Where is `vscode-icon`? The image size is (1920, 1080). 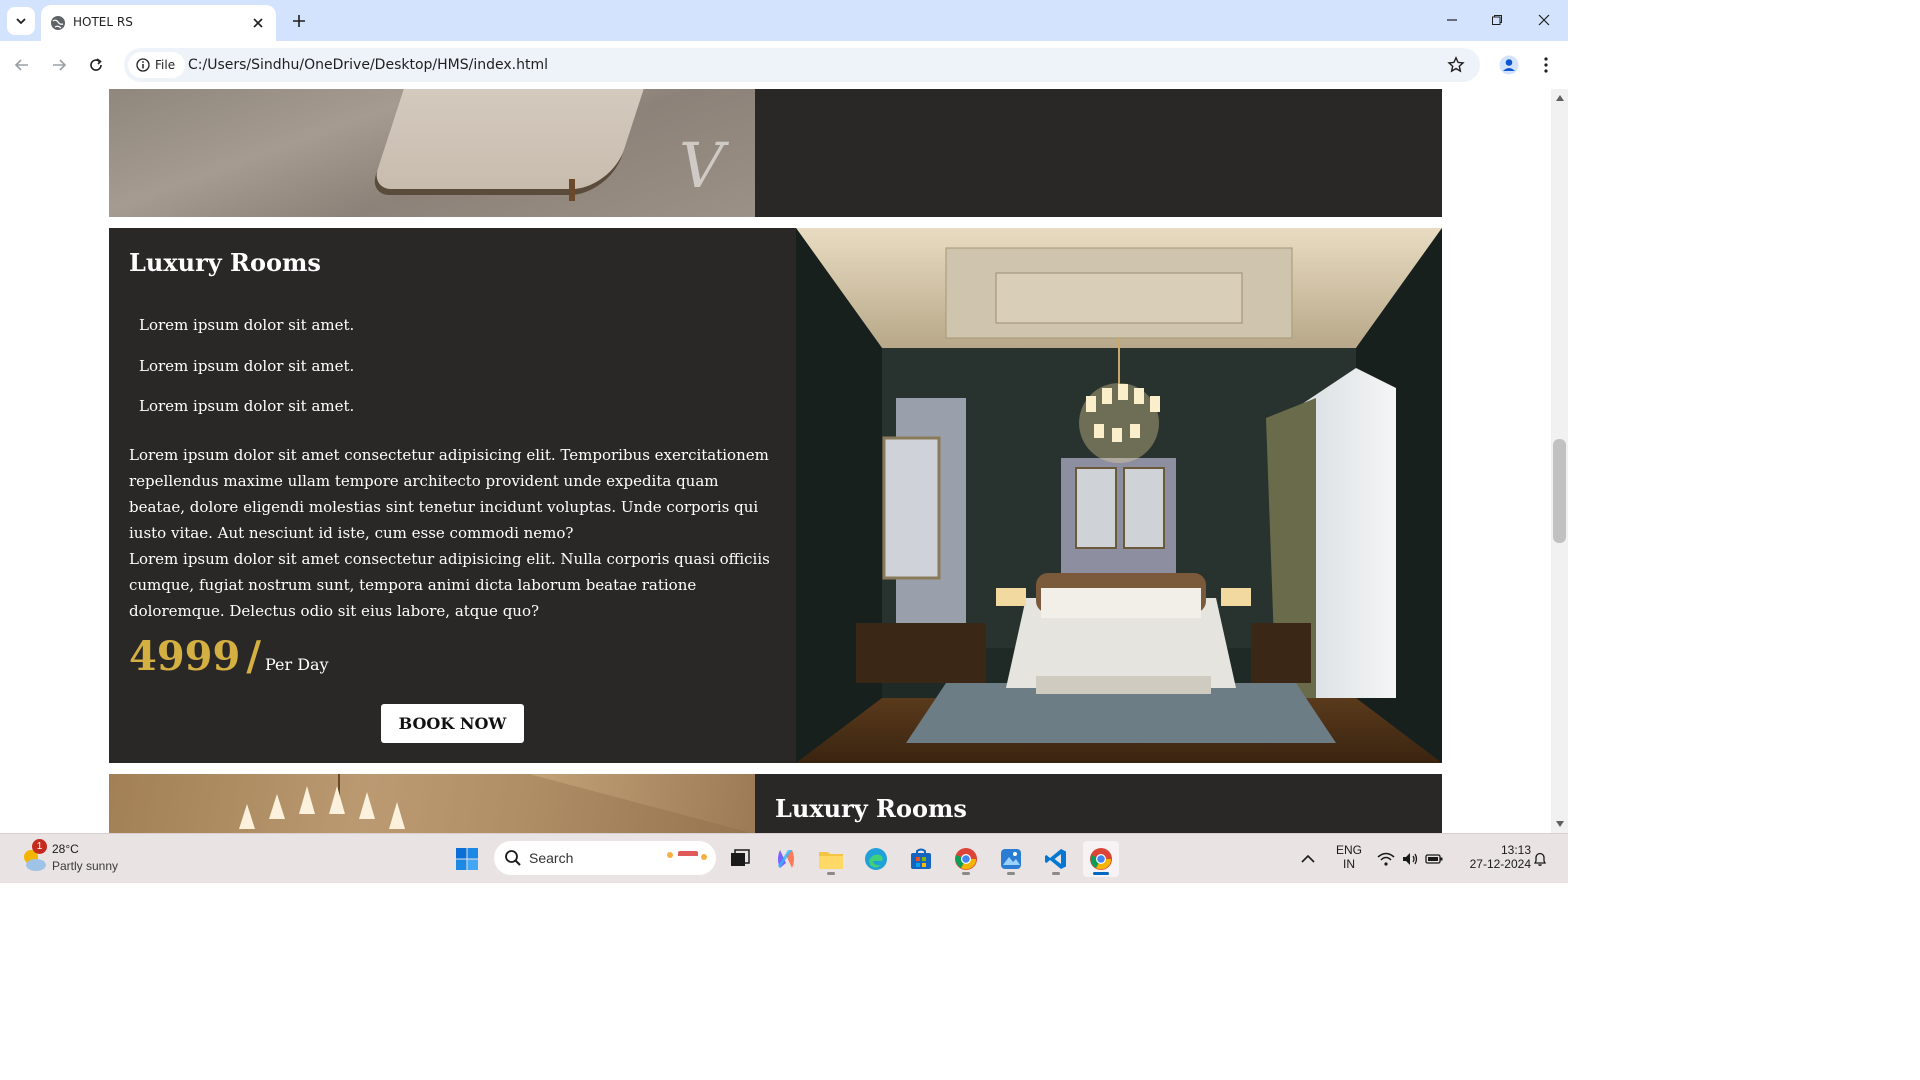
vscode-icon is located at coordinates (1055, 859).